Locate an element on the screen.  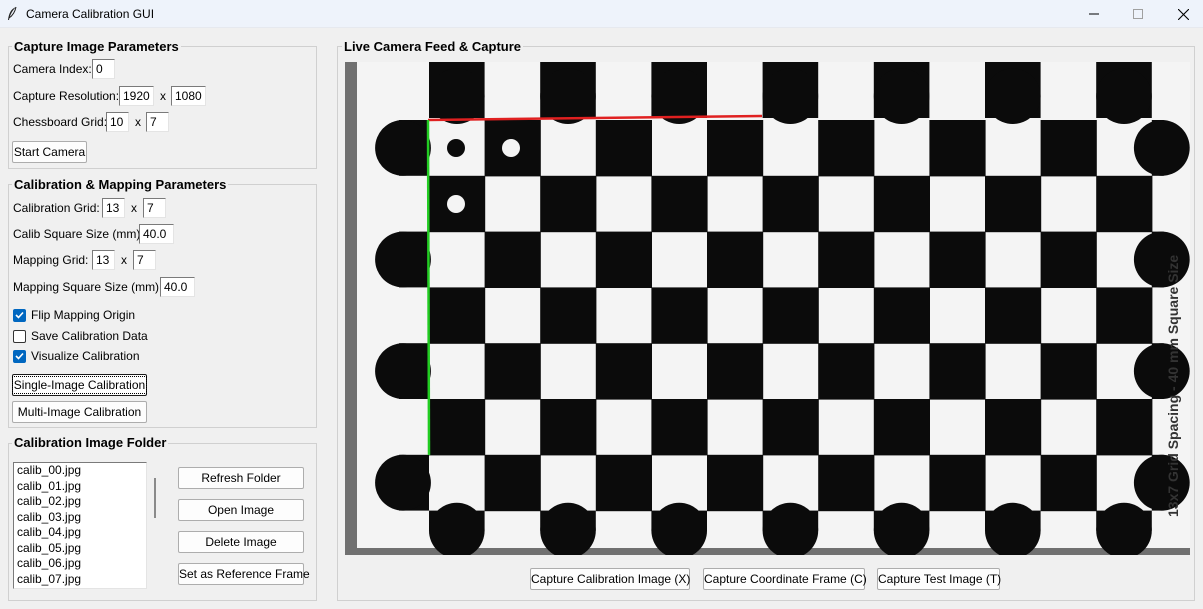
capture-params-title: Capture Image Parameters is located at coordinates (96, 46).